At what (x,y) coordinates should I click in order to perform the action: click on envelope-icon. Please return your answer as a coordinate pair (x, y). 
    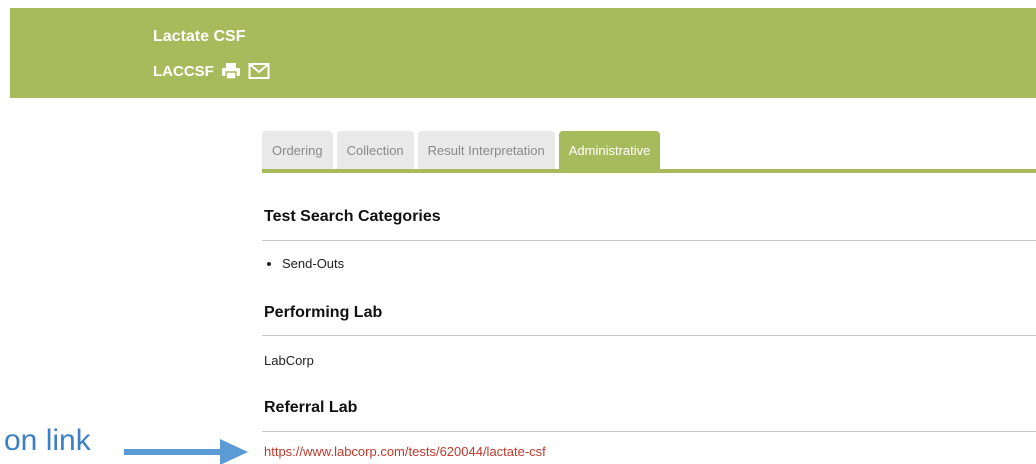
    Looking at the image, I should click on (259, 71).